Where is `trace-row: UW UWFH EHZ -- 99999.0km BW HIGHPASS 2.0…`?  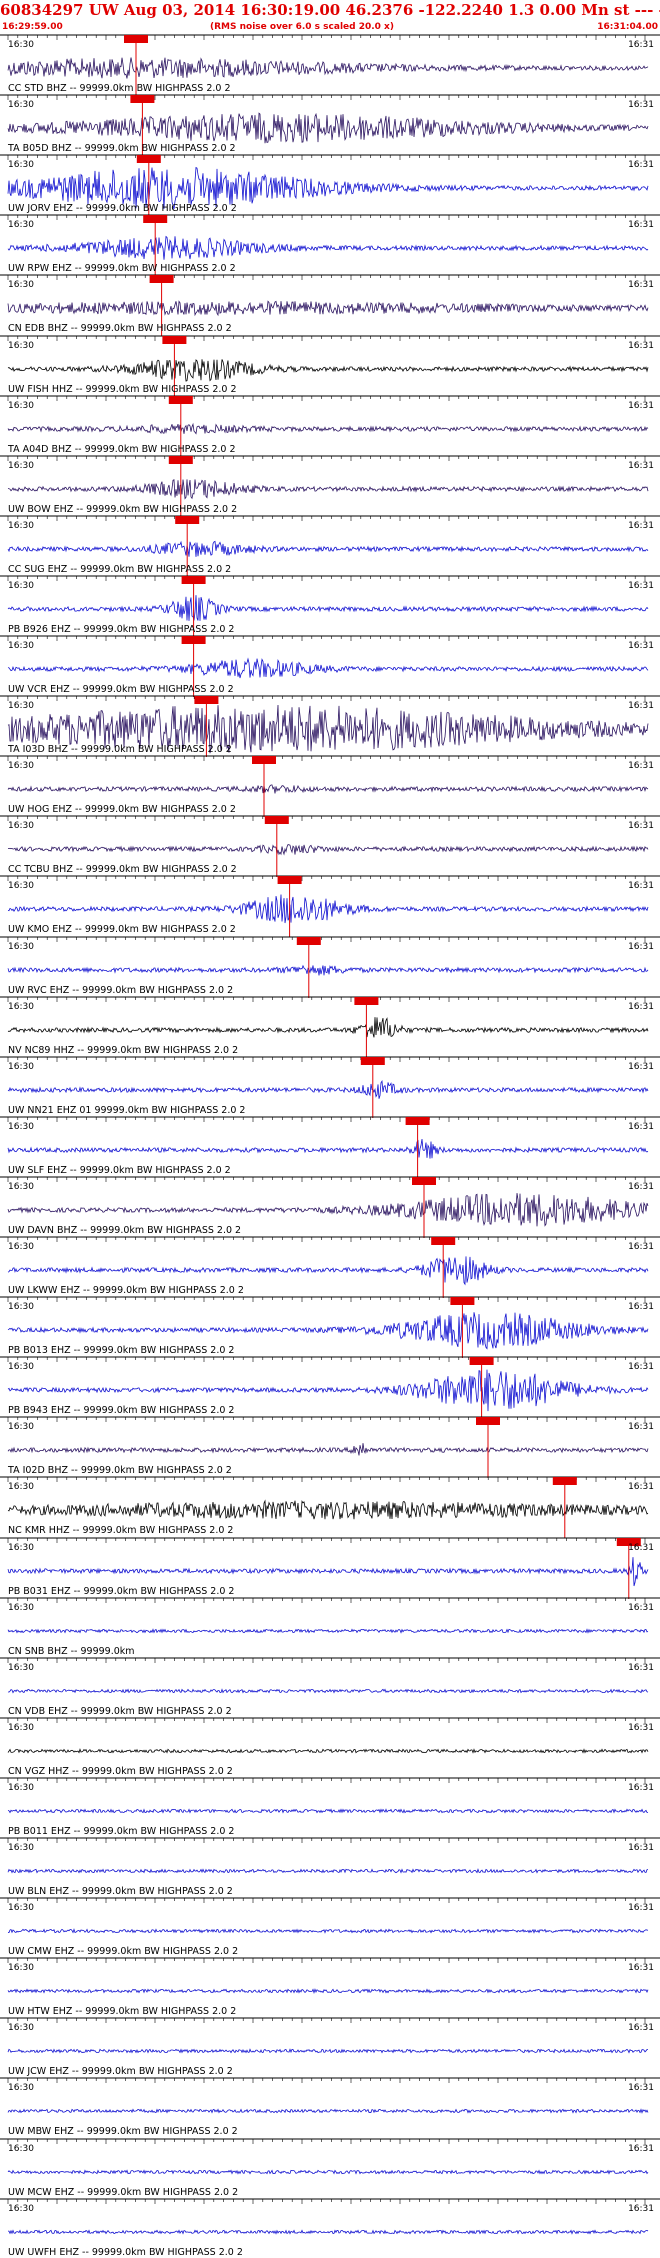 trace-row: UW UWFH EHZ -- 99999.0km BW HIGHPASS 2.0… is located at coordinates (330, 2228).